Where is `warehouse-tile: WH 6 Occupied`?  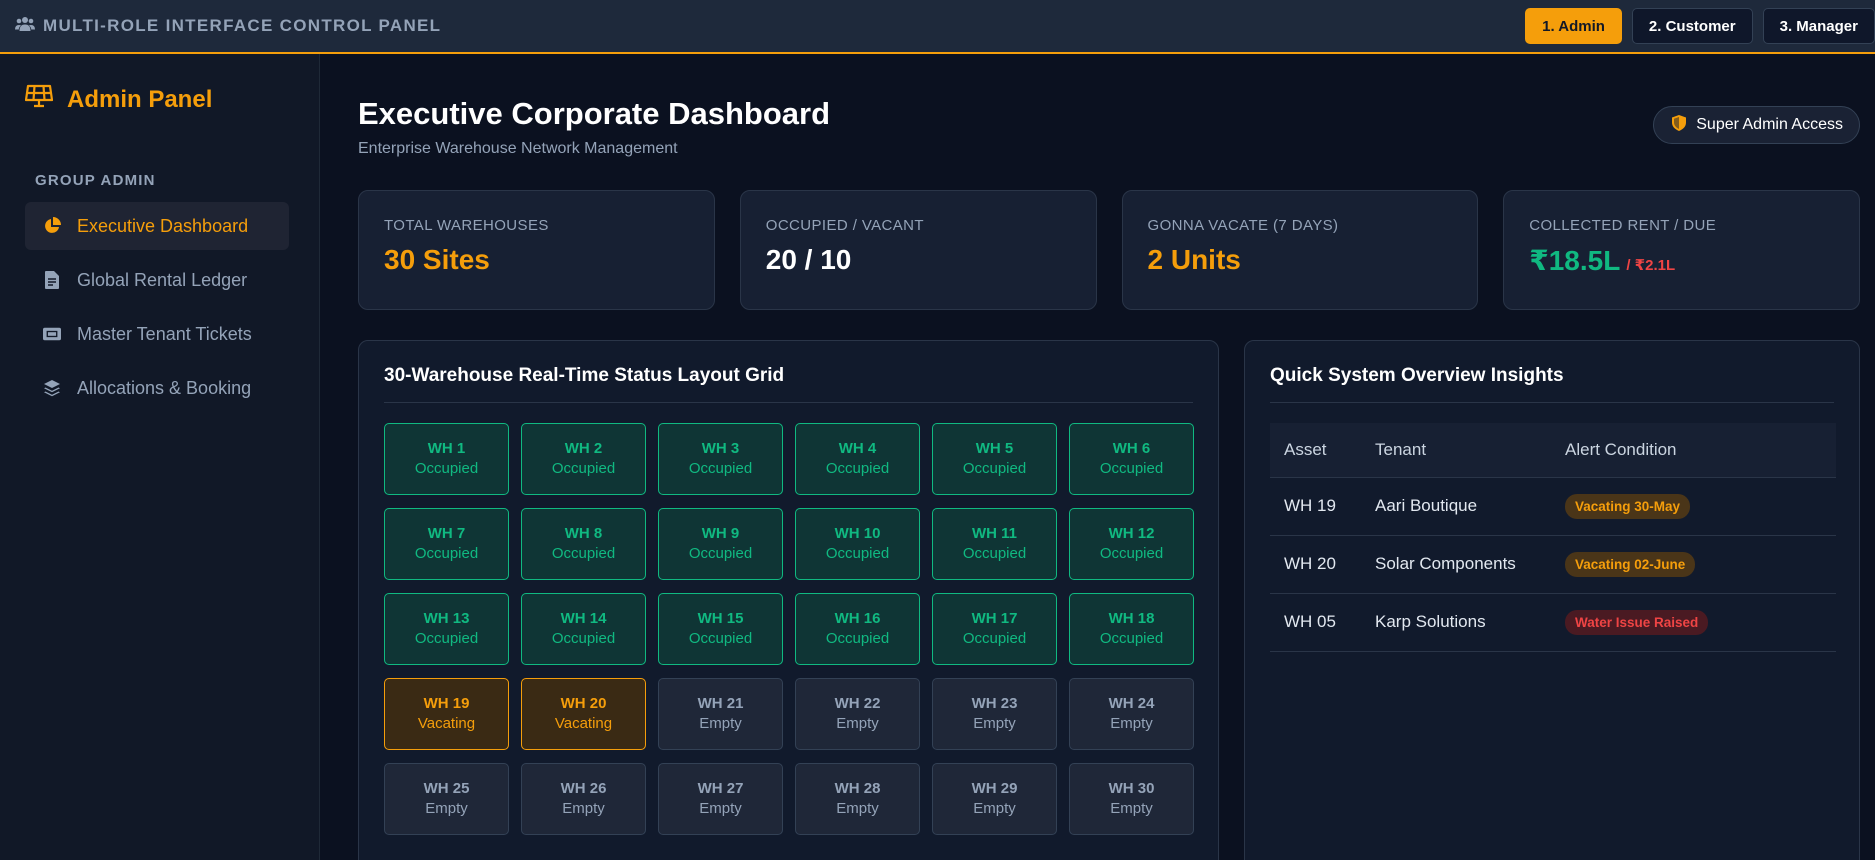 warehouse-tile: WH 6 Occupied is located at coordinates (1131, 459).